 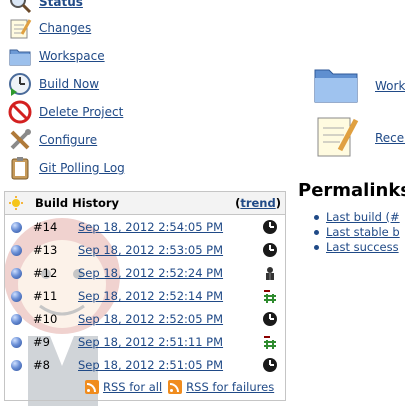 I want to click on build-number: #10, so click(x=45, y=319).